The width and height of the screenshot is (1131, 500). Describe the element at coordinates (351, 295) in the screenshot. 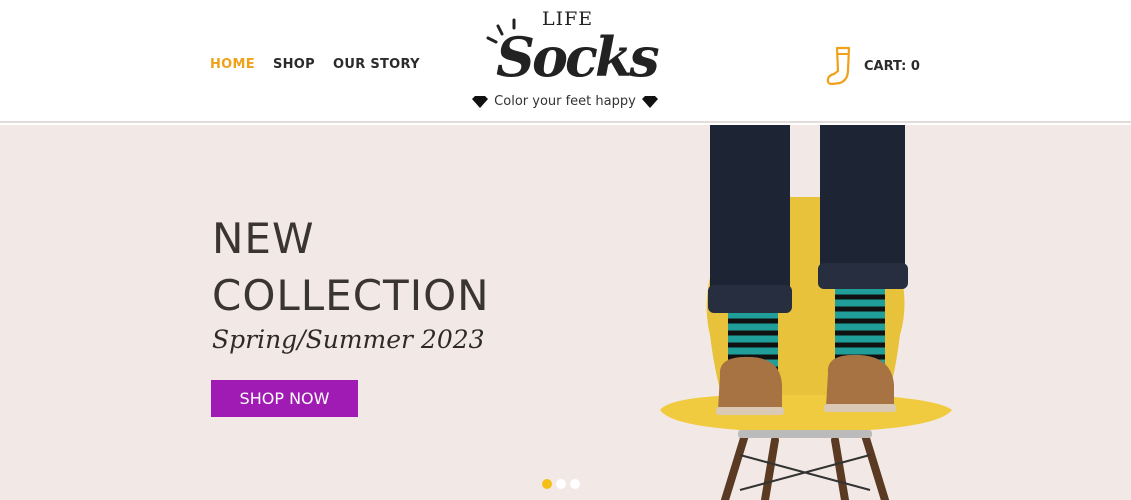

I see `hero-title-line2: COLLECTION` at that location.